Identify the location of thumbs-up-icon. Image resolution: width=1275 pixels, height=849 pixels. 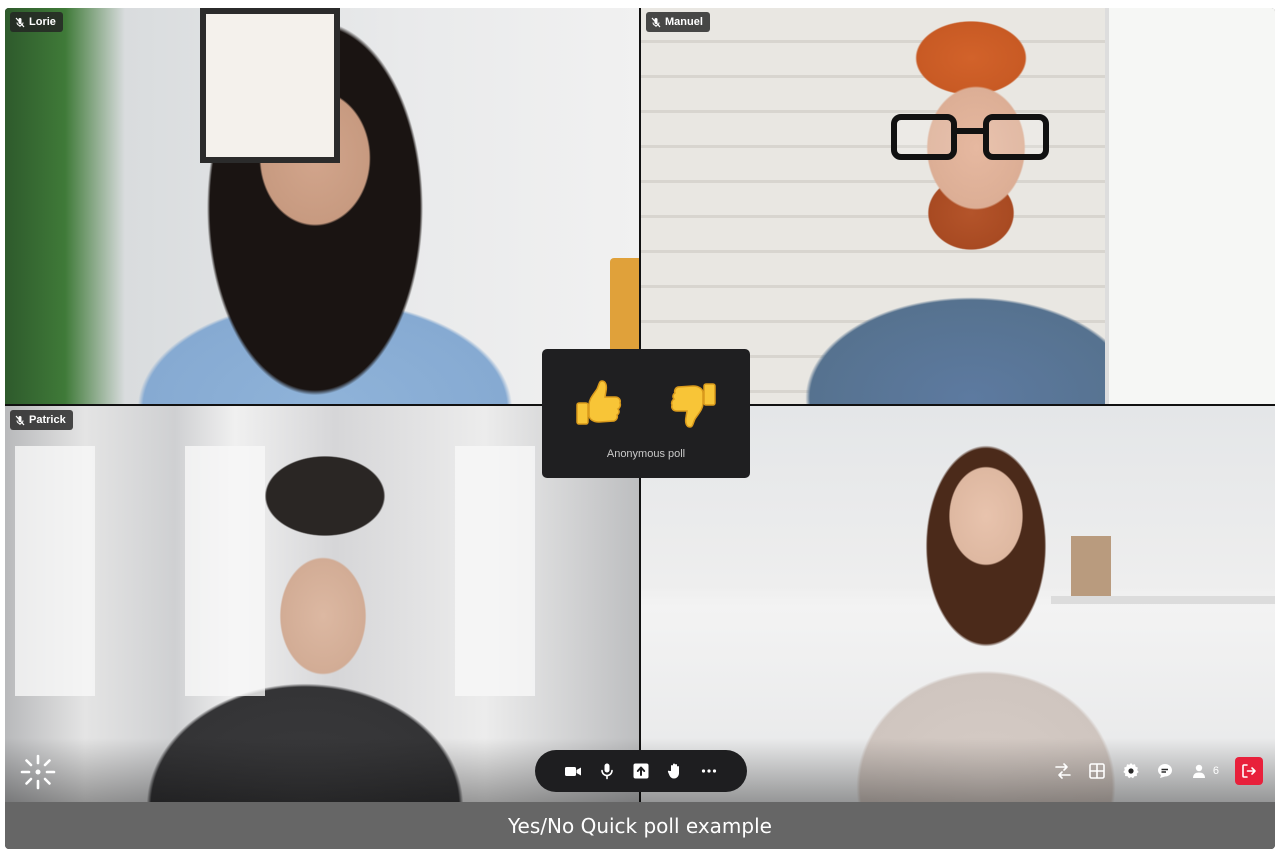
(599, 402).